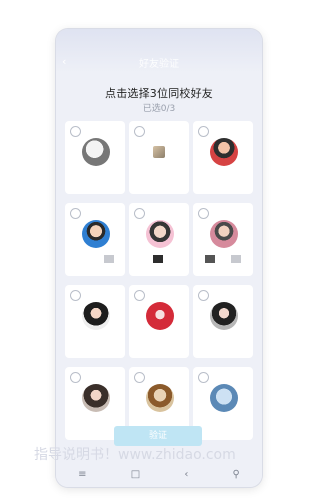 The image size is (320, 500). What do you see at coordinates (159, 64) in the screenshot?
I see `nav-title: 好友验证` at bounding box center [159, 64].